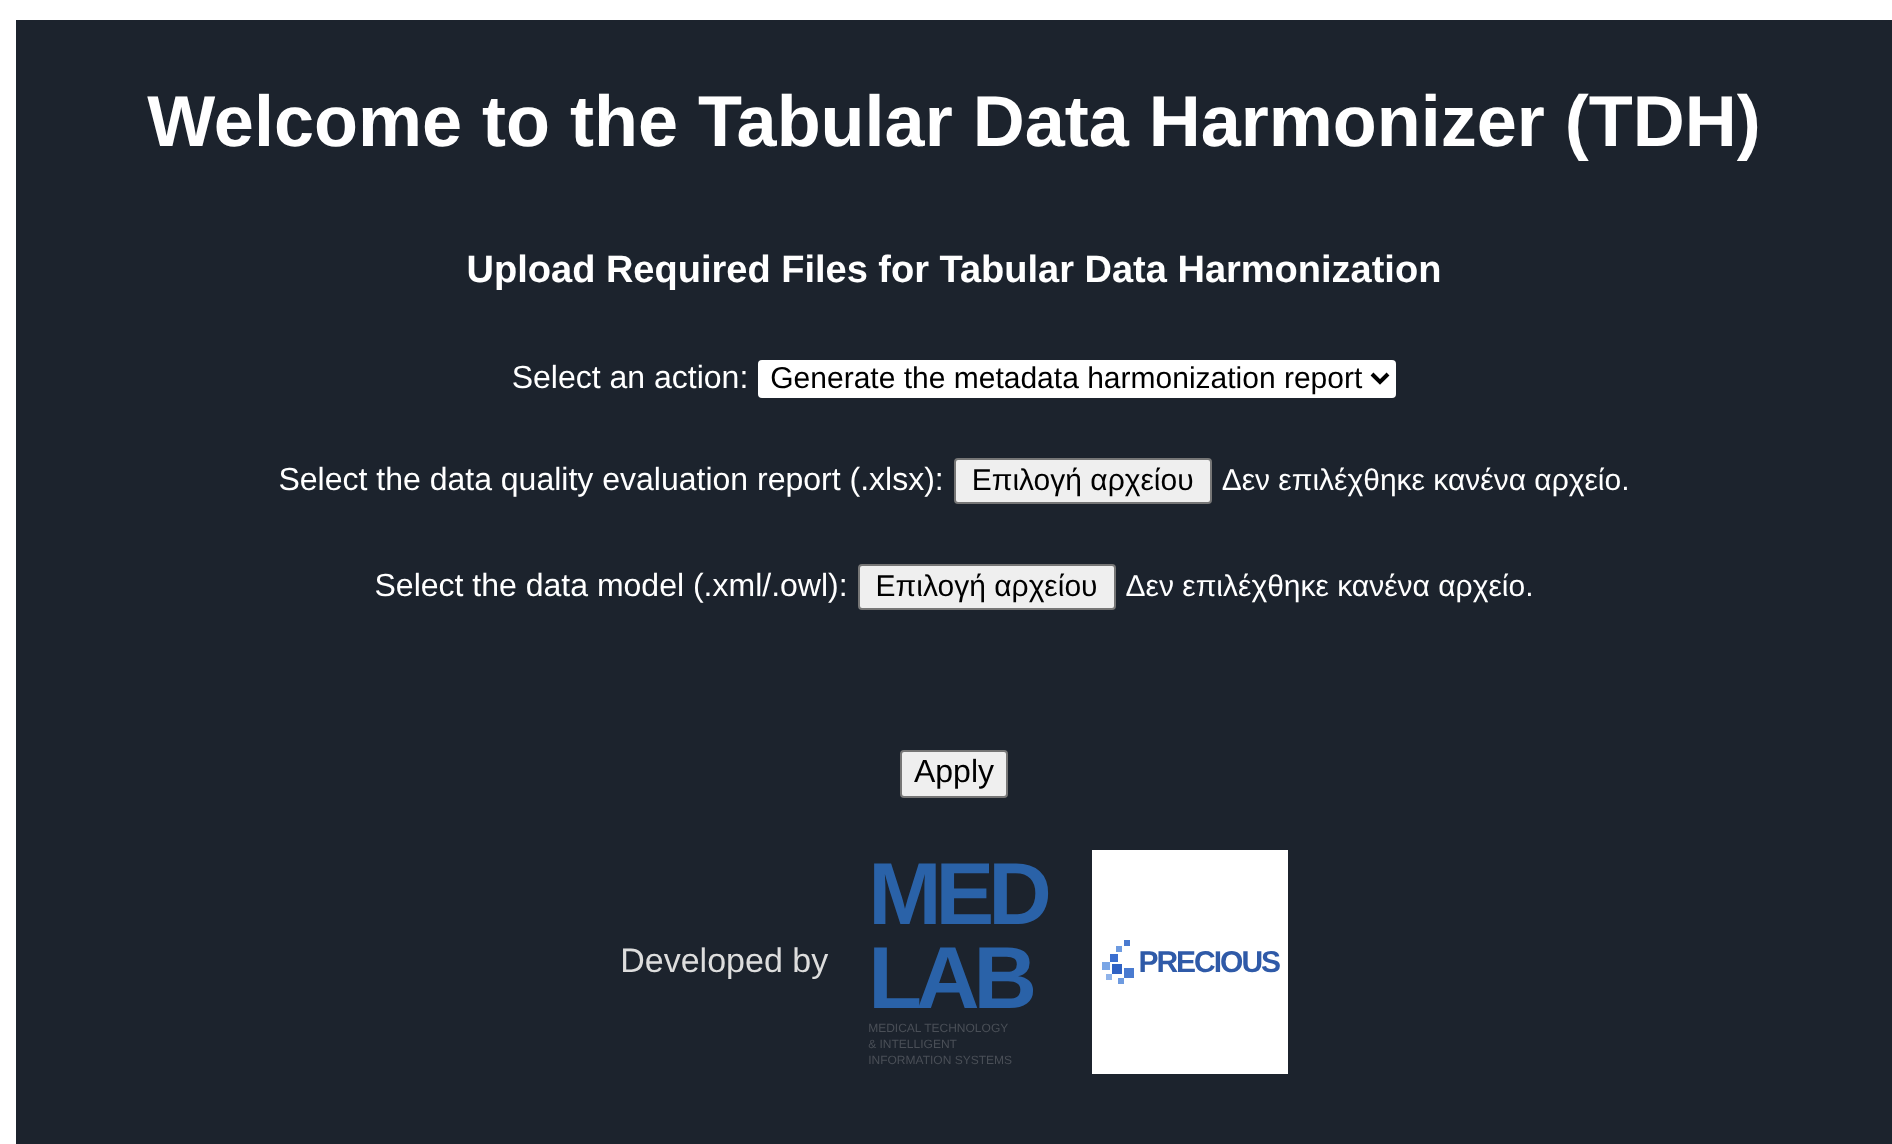 This screenshot has height=1144, width=1892. What do you see at coordinates (1380, 379) in the screenshot?
I see `chevron-down-icon` at bounding box center [1380, 379].